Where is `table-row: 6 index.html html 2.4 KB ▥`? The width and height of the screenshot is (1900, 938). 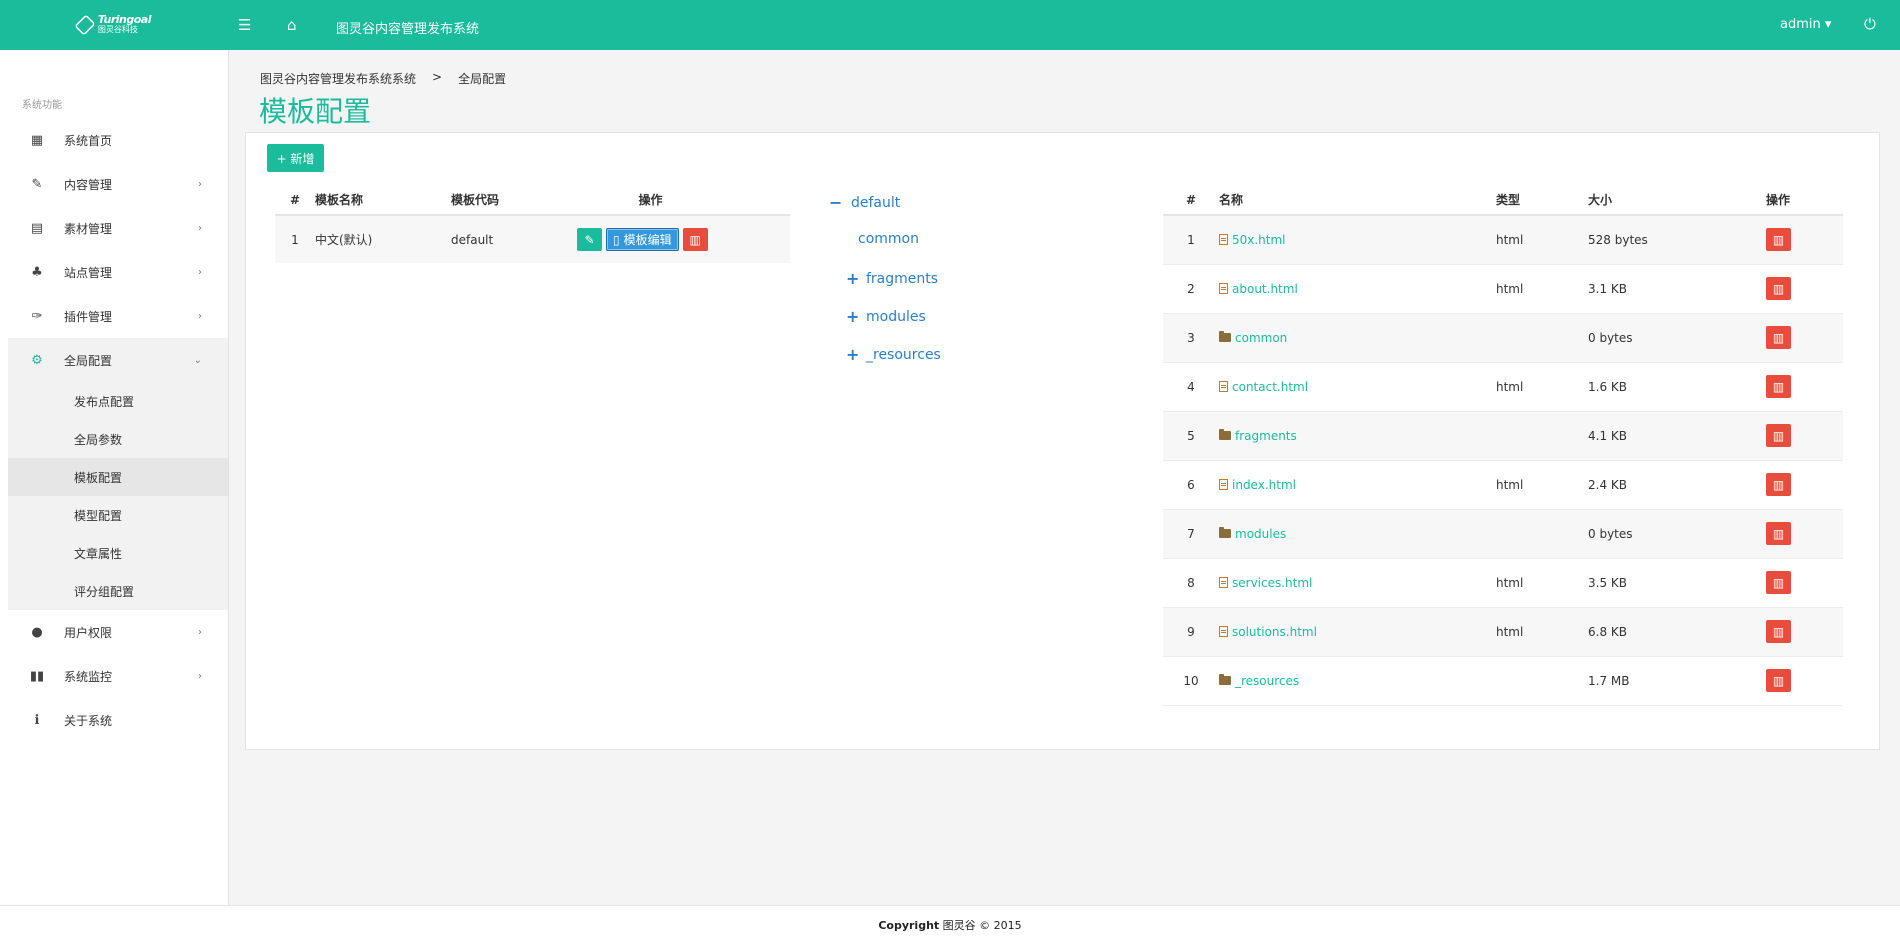 table-row: 6 index.html html 2.4 KB ▥ is located at coordinates (1503, 485).